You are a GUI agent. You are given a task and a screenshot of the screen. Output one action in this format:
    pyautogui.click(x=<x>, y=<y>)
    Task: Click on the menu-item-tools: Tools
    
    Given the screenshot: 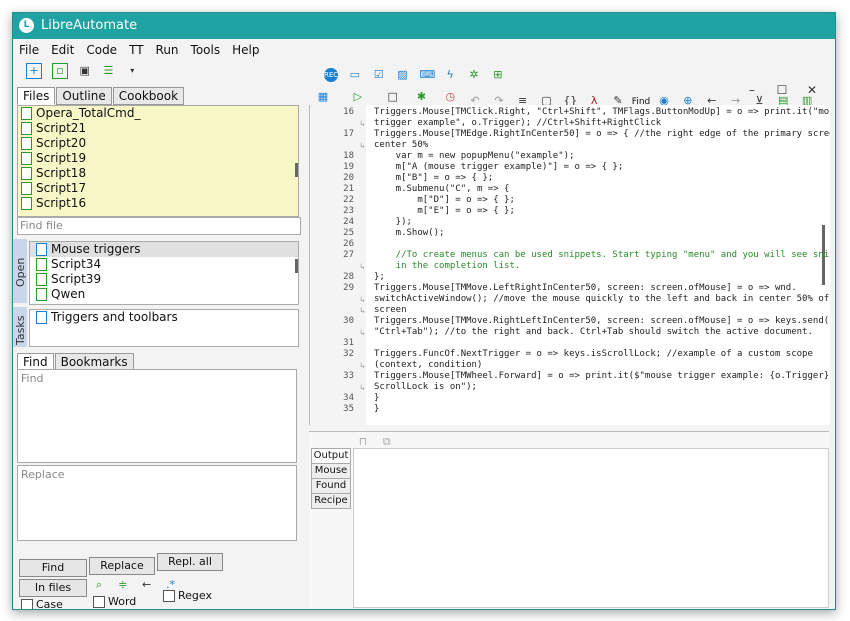 What is the action you would take?
    pyautogui.click(x=206, y=48)
    